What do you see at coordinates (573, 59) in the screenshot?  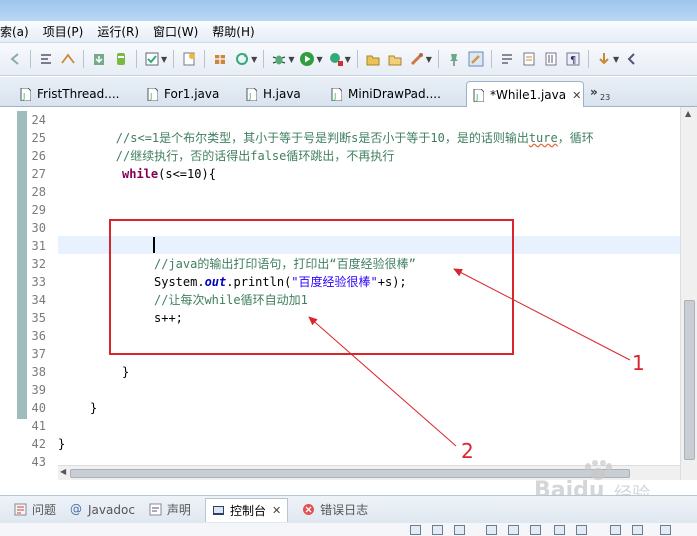 I see `pilcrow-icon: ¶` at bounding box center [573, 59].